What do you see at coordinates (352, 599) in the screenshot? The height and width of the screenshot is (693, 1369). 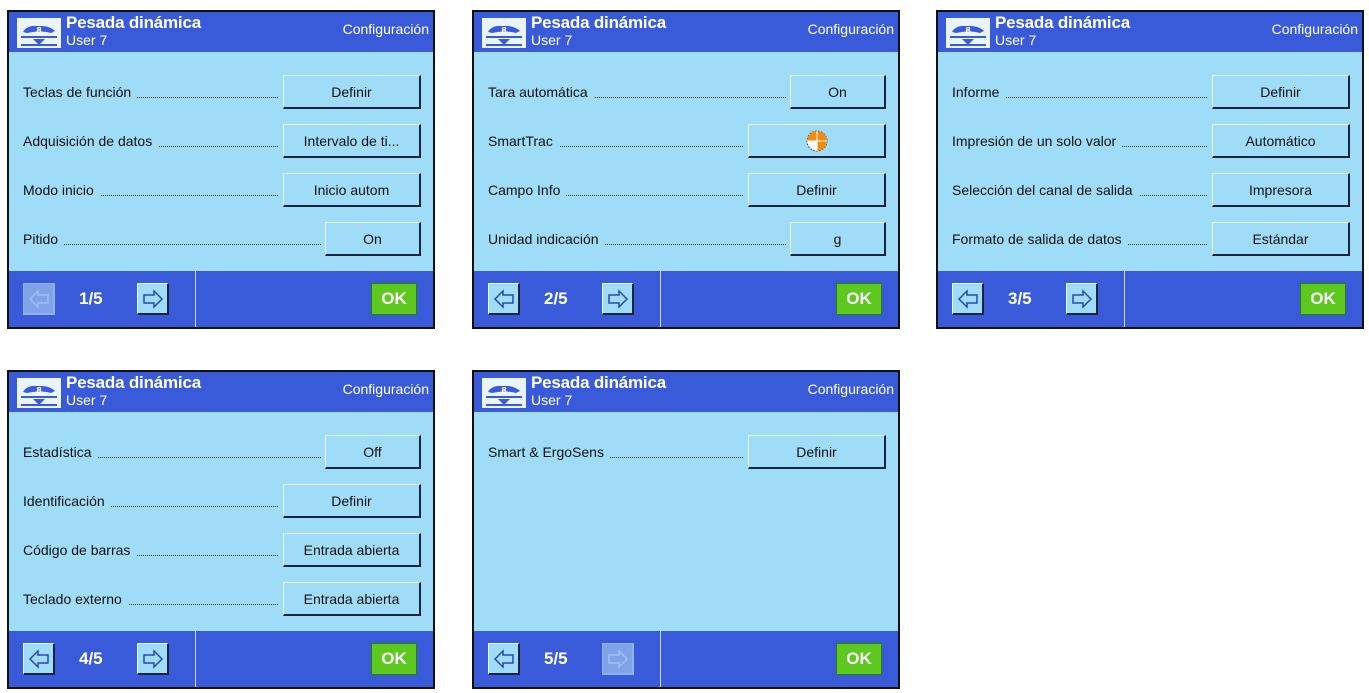 I see `teclado-externo-button: Entrada abierta` at bounding box center [352, 599].